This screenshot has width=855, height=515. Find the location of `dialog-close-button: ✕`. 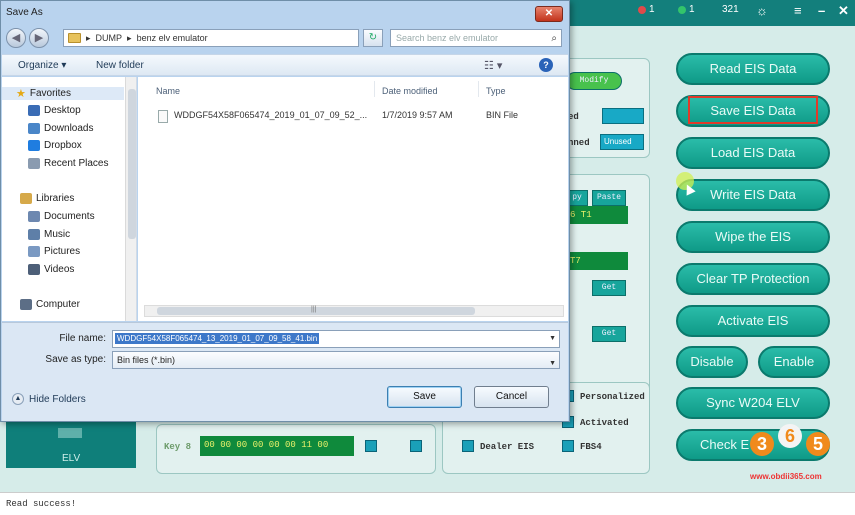

dialog-close-button: ✕ is located at coordinates (549, 14).